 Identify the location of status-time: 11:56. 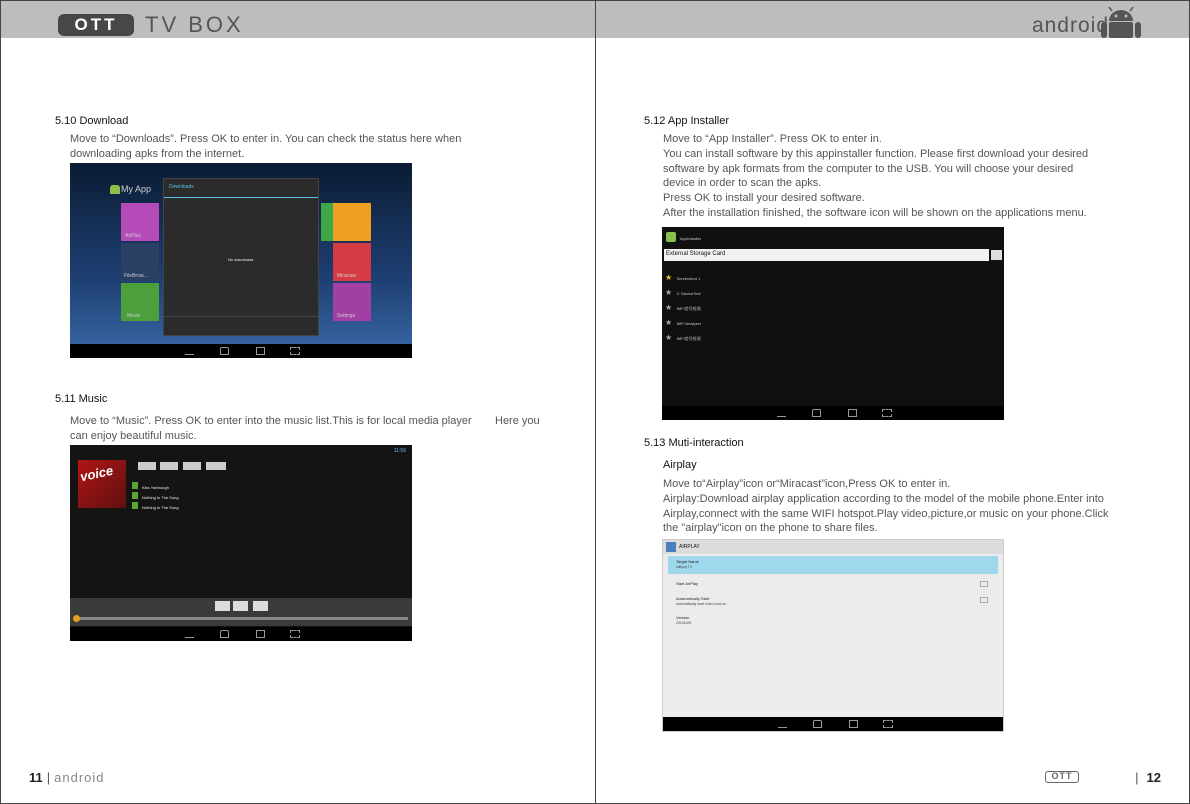
(399, 451).